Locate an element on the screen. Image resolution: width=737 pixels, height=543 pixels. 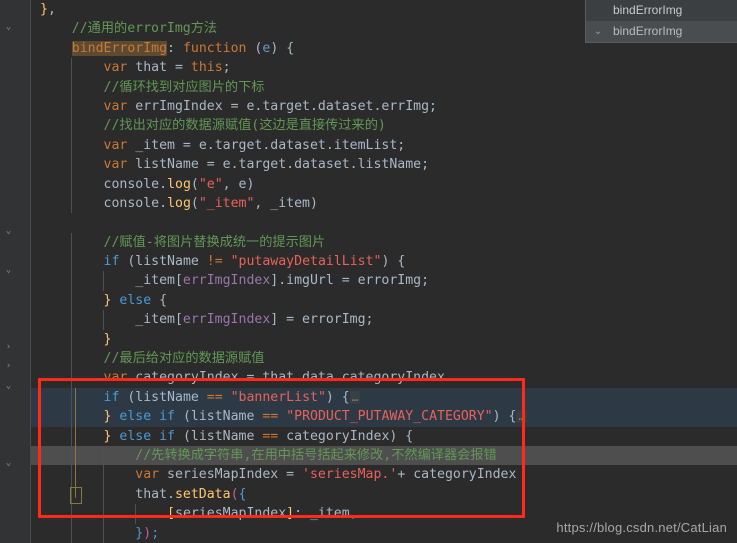
code-token: == is located at coordinates (214, 397).